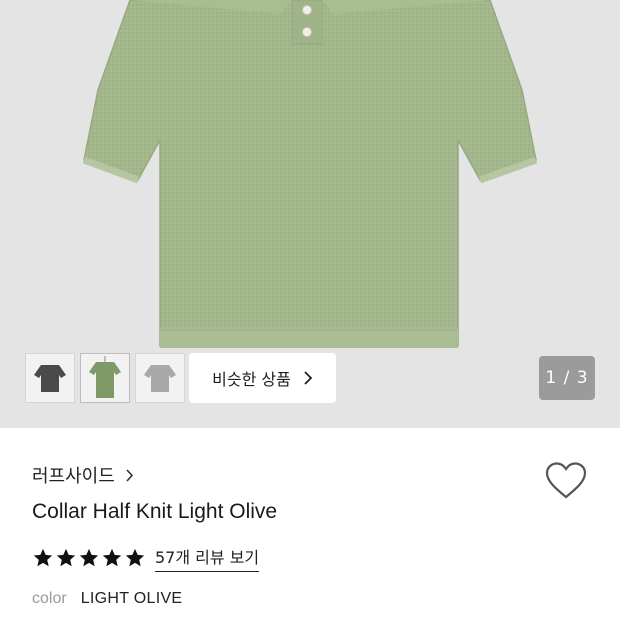 Image resolution: width=620 pixels, height=620 pixels. I want to click on similar-products-button: 비슷한 상품, so click(262, 378).